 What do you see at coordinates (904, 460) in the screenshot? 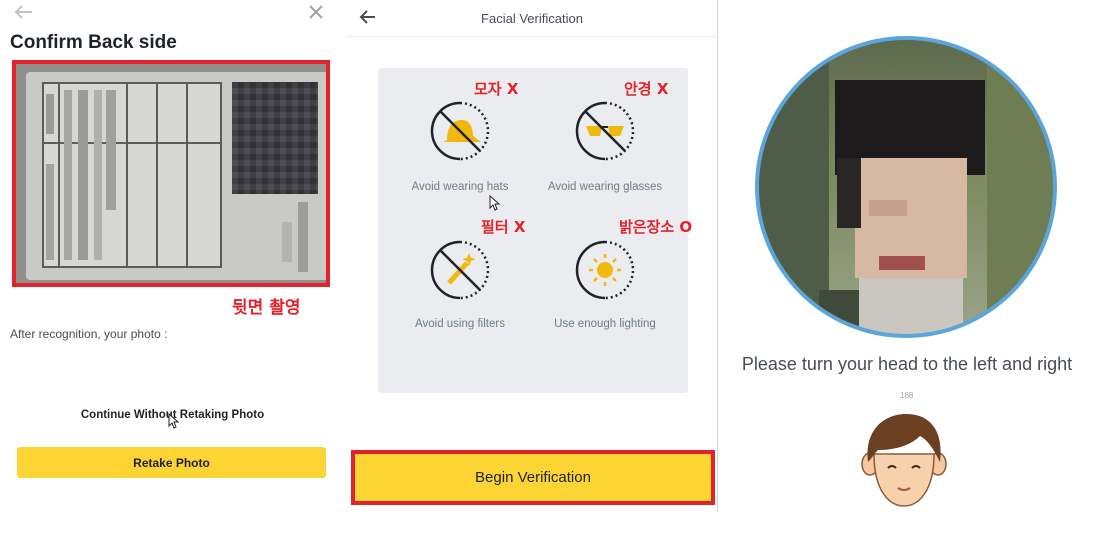
I see `head-turn-avatar-icon` at bounding box center [904, 460].